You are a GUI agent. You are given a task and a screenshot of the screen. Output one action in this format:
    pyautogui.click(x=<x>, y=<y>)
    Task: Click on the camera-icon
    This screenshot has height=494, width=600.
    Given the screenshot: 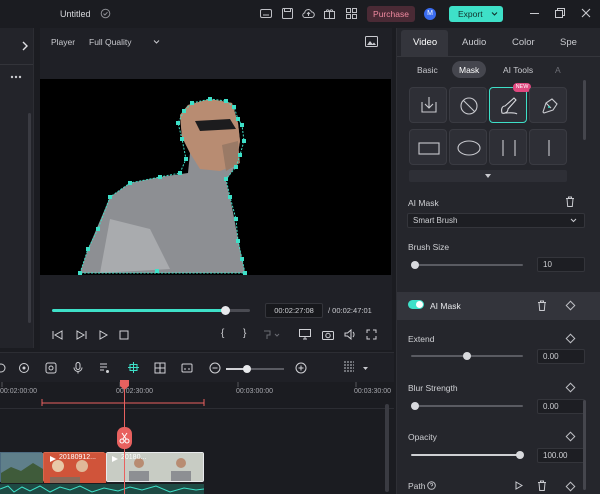 What is the action you would take?
    pyautogui.click(x=328, y=334)
    